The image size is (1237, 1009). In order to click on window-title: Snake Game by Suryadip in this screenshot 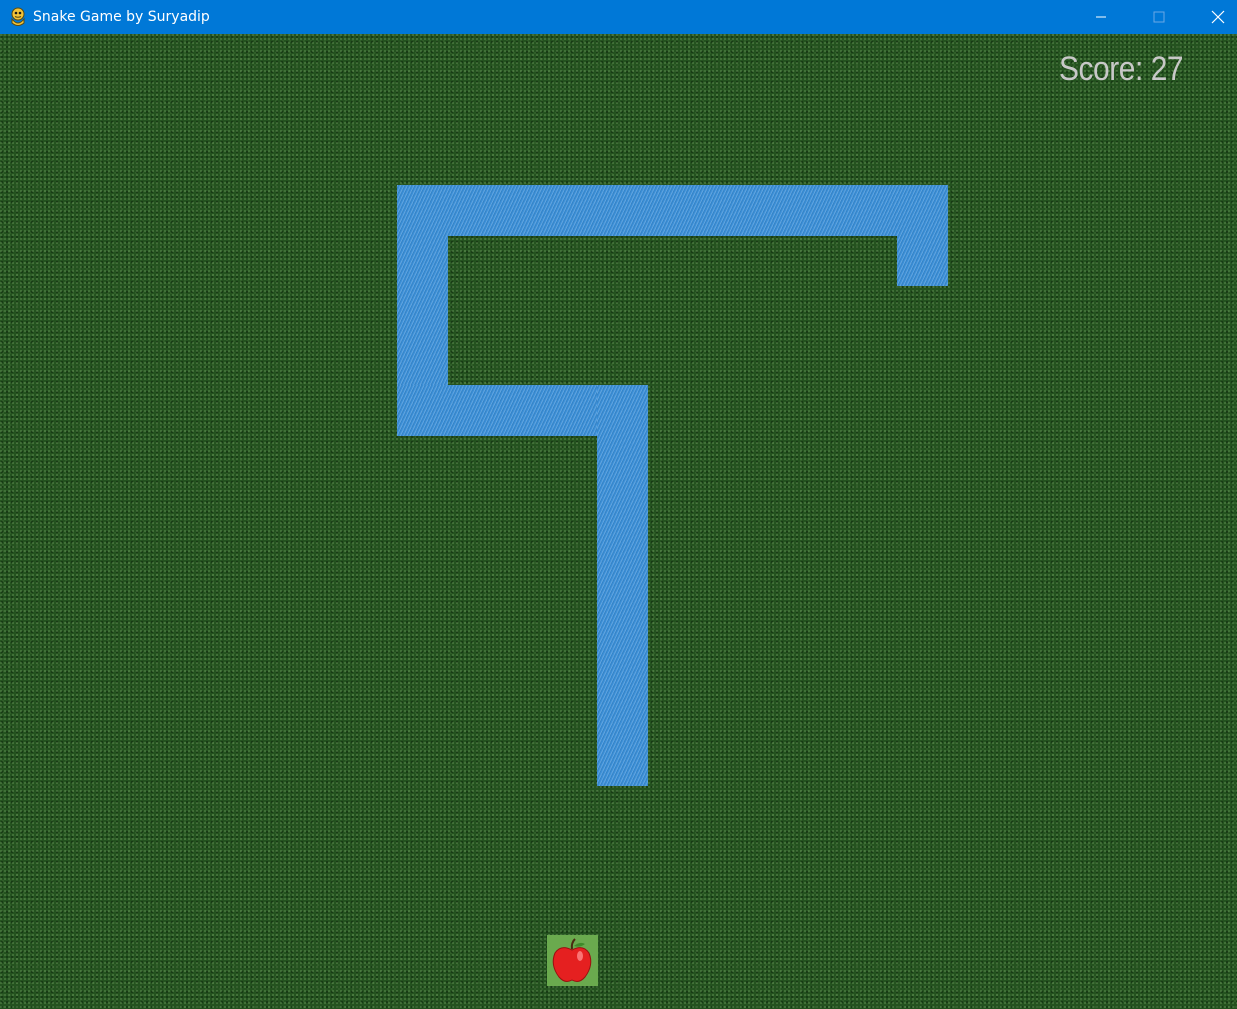, I will do `click(121, 17)`.